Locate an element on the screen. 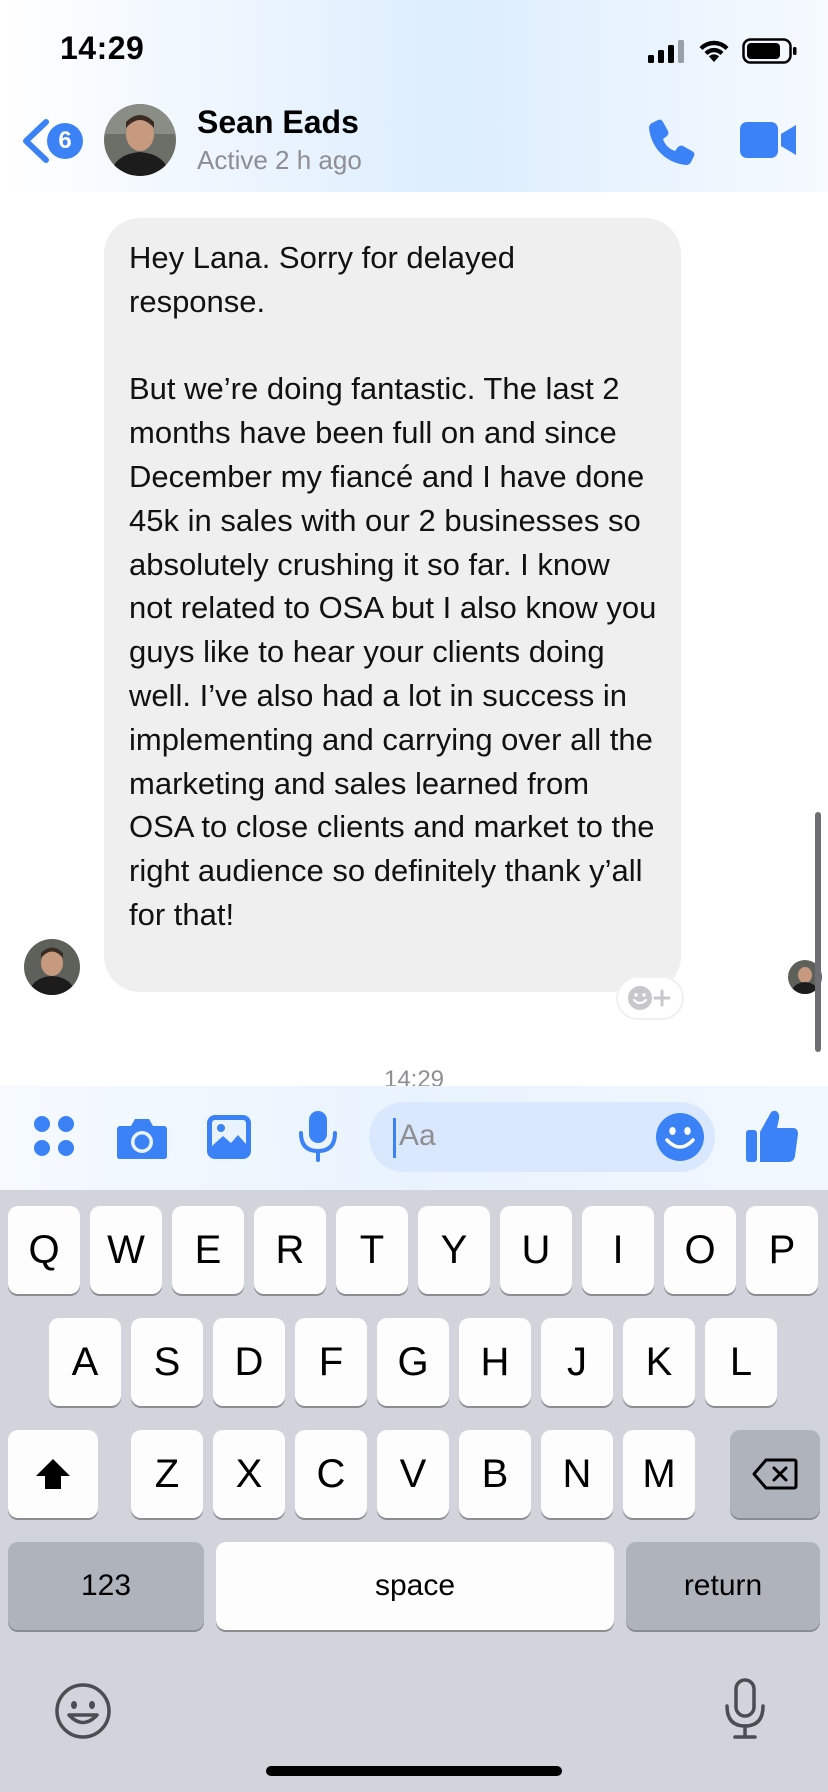 The height and width of the screenshot is (1792, 828). wifi-icon is located at coordinates (714, 51).